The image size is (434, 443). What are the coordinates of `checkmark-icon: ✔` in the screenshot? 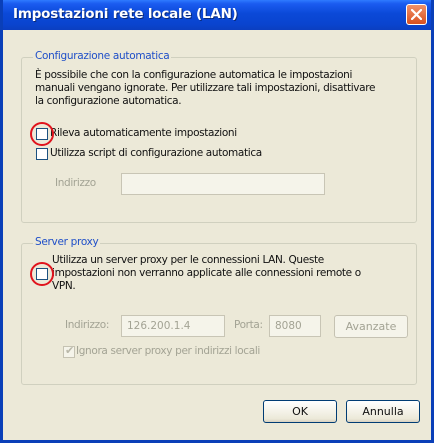 It's located at (70, 350).